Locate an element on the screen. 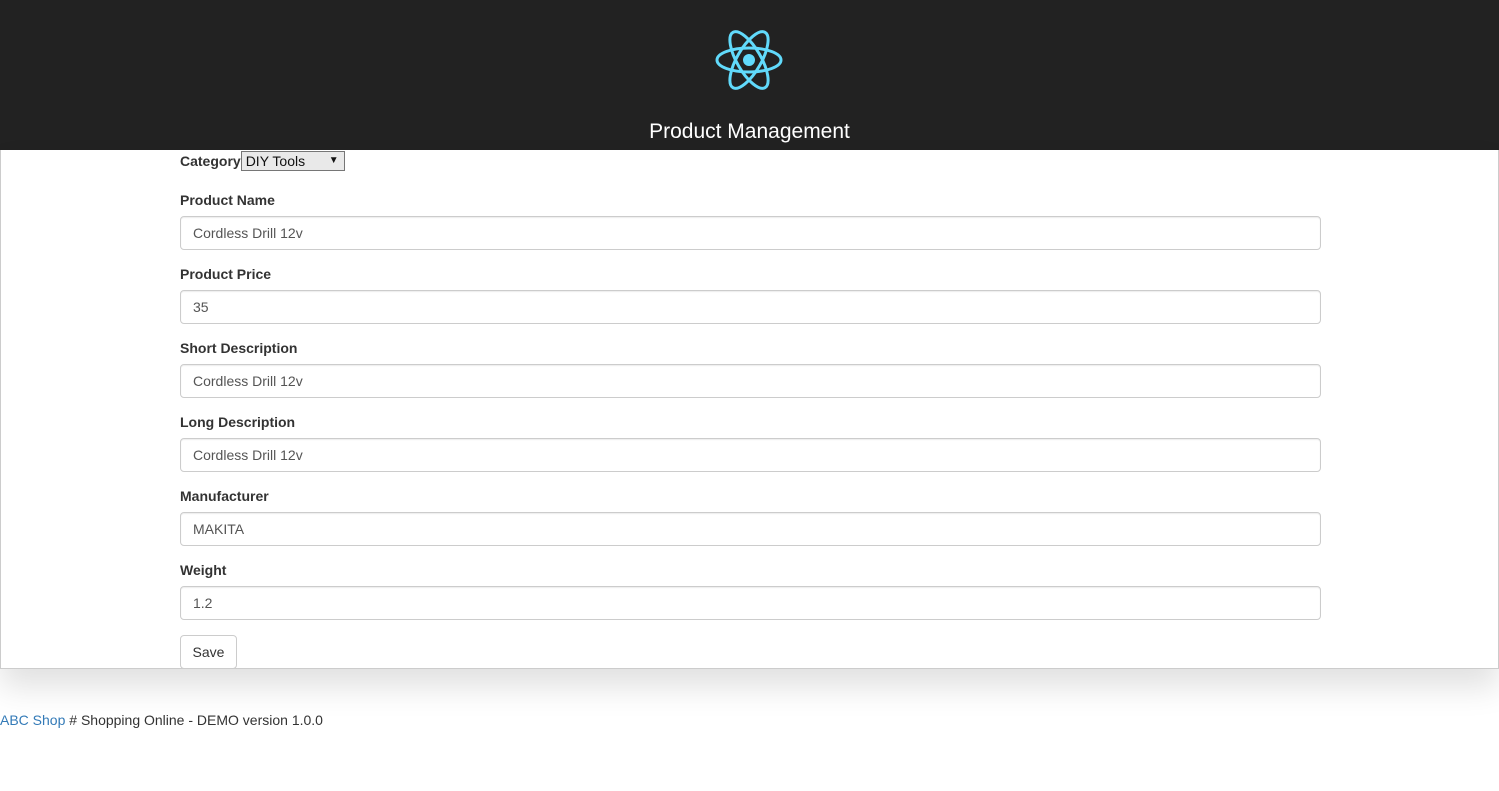 This screenshot has width=1499, height=791. short-description-field: Short Description Cordless Drill 12v is located at coordinates (750, 368).